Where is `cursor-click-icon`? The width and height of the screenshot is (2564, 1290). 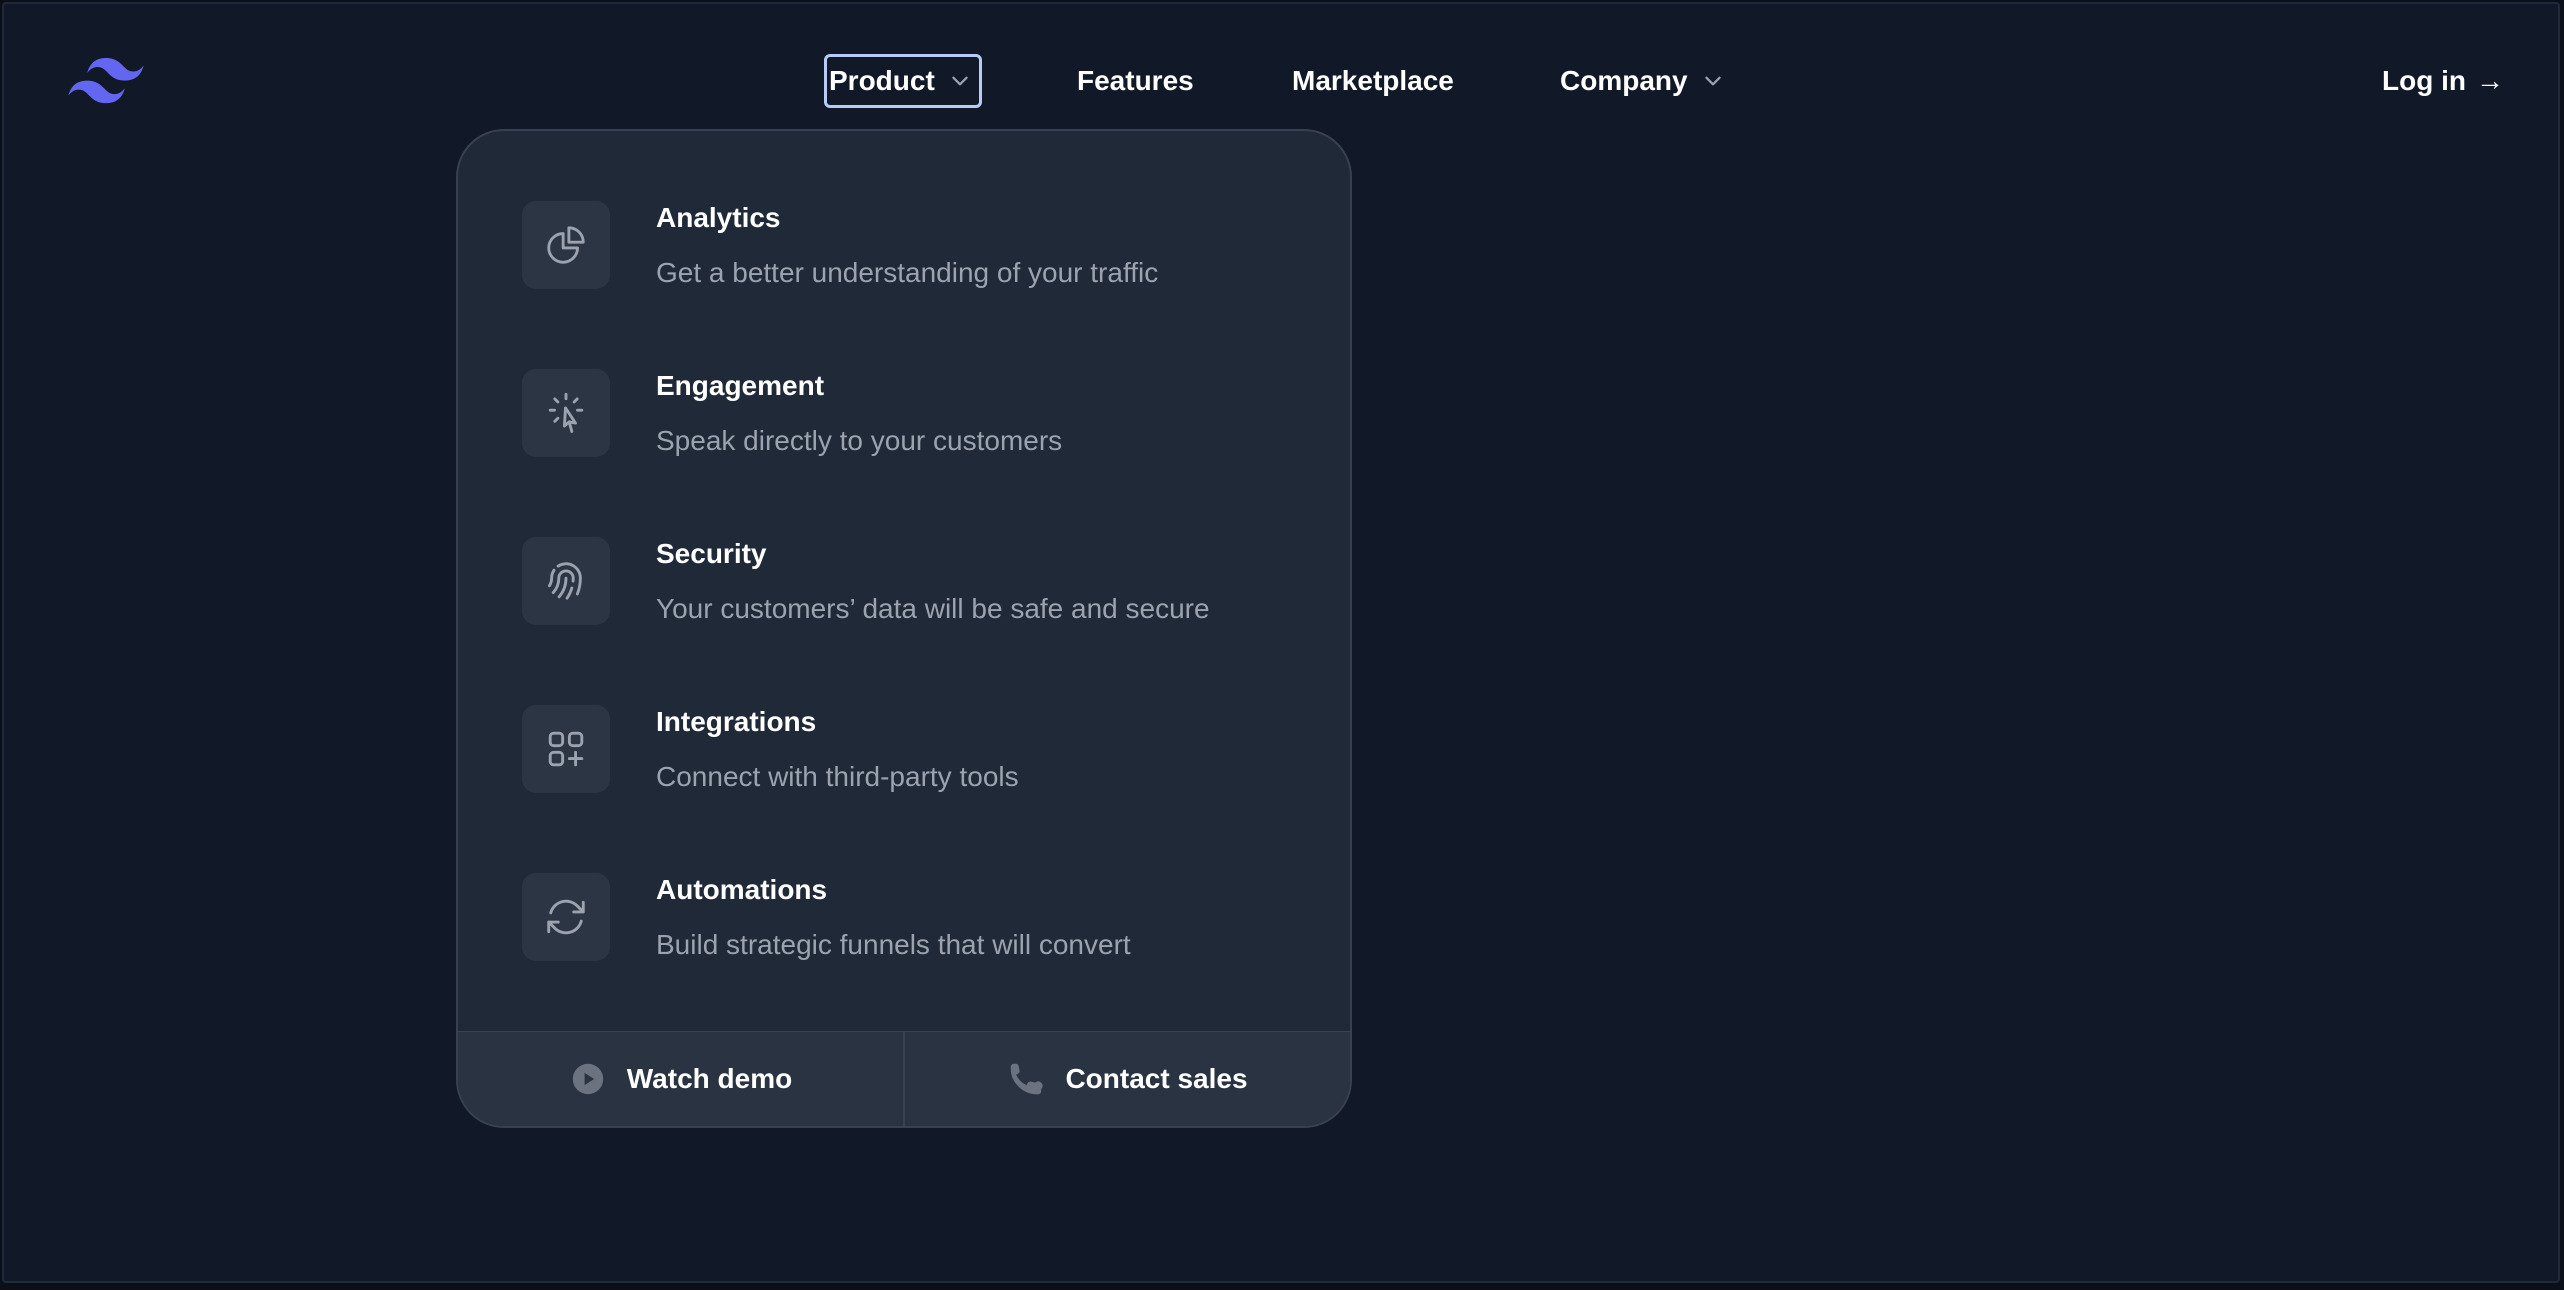 cursor-click-icon is located at coordinates (566, 412).